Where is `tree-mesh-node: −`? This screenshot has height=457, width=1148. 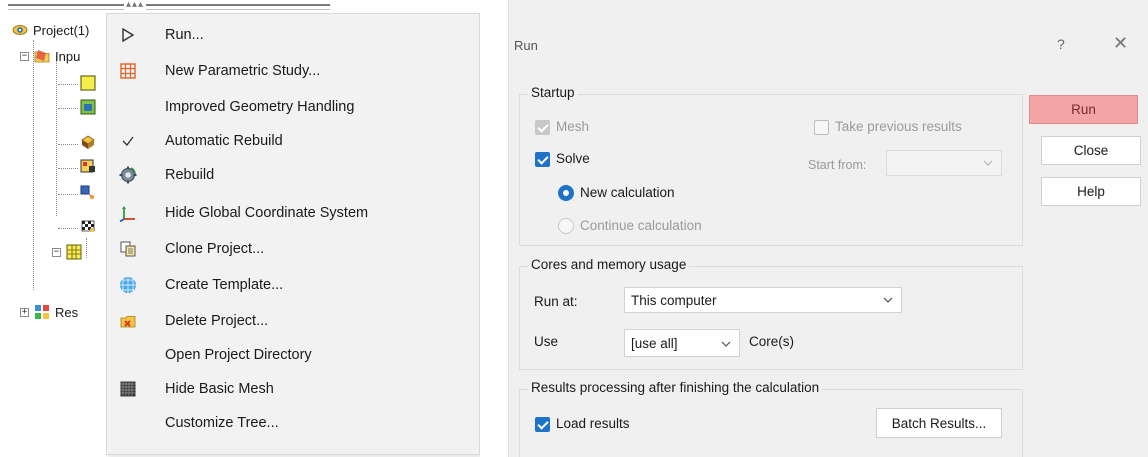 tree-mesh-node: − is located at coordinates (67, 252).